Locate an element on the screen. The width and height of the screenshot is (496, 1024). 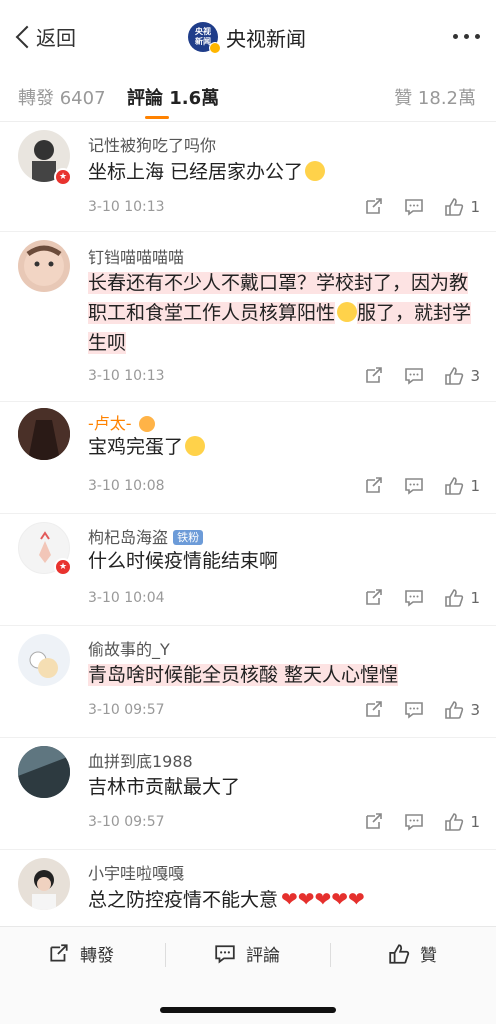
comment-text: 吉林市贡献最大了 is located at coordinates (164, 787).